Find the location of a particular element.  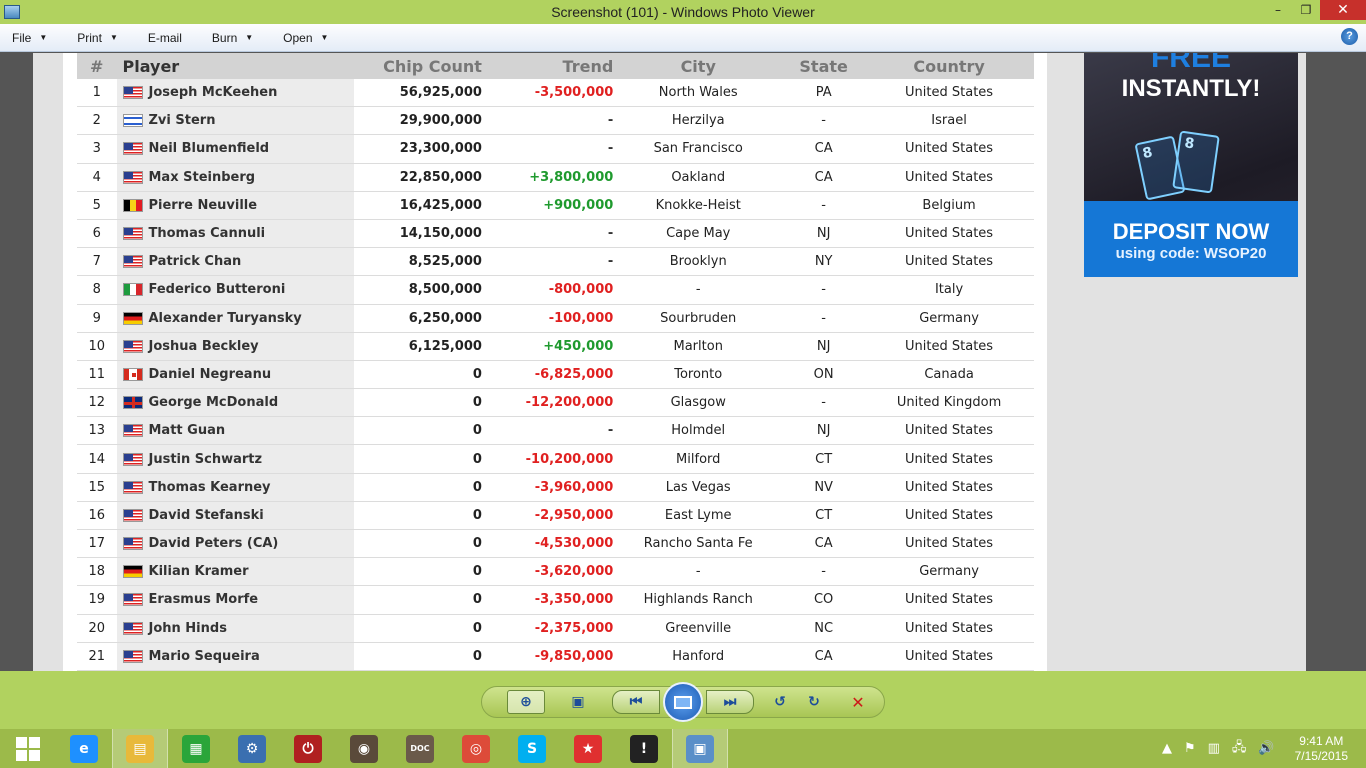

player-name: Federico Butteroni is located at coordinates (217, 290).